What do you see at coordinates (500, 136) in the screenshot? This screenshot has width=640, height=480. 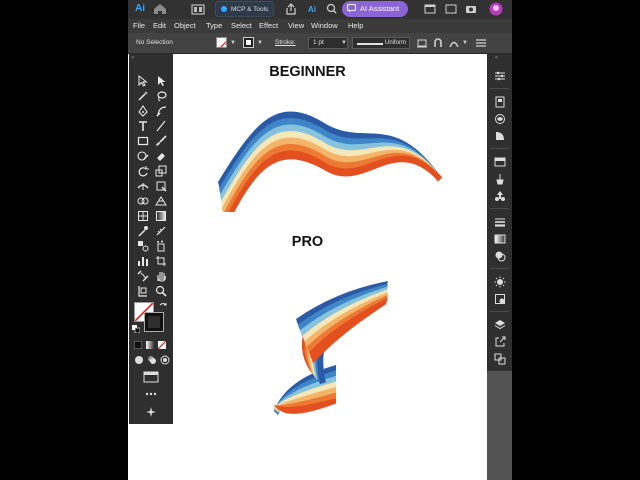 I see `color-guide-icon` at bounding box center [500, 136].